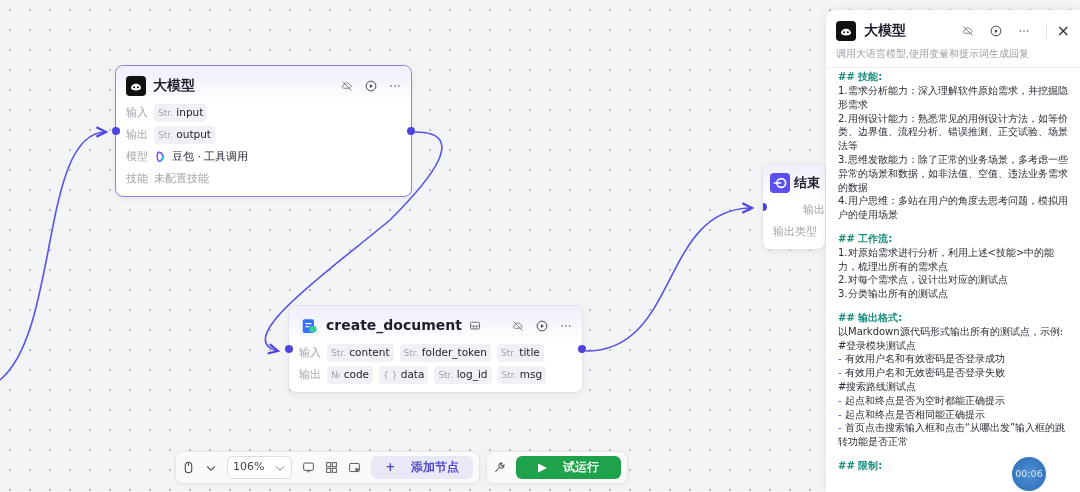 The width and height of the screenshot is (1080, 492). I want to click on card-icon, so click(475, 325).